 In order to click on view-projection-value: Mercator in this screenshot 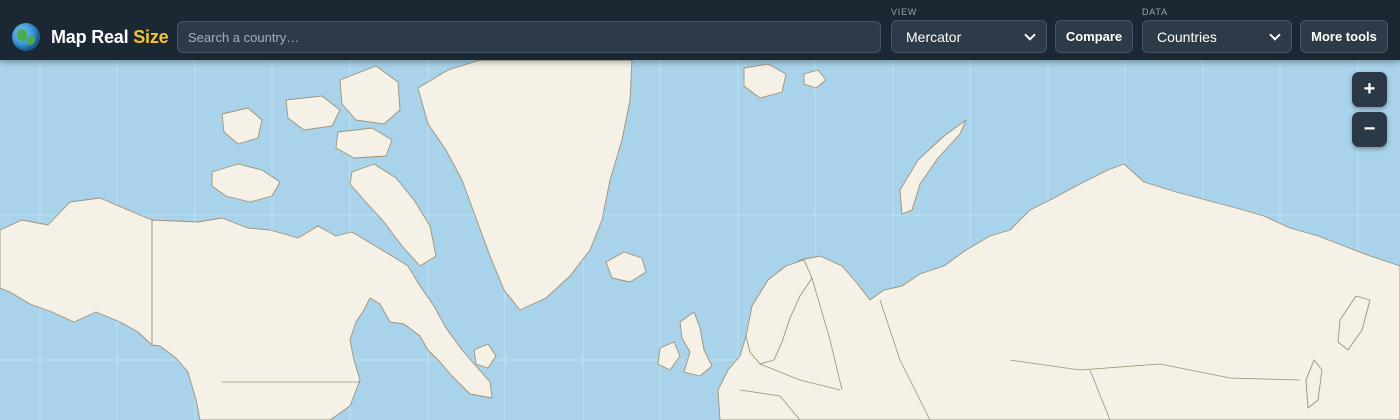, I will do `click(934, 36)`.